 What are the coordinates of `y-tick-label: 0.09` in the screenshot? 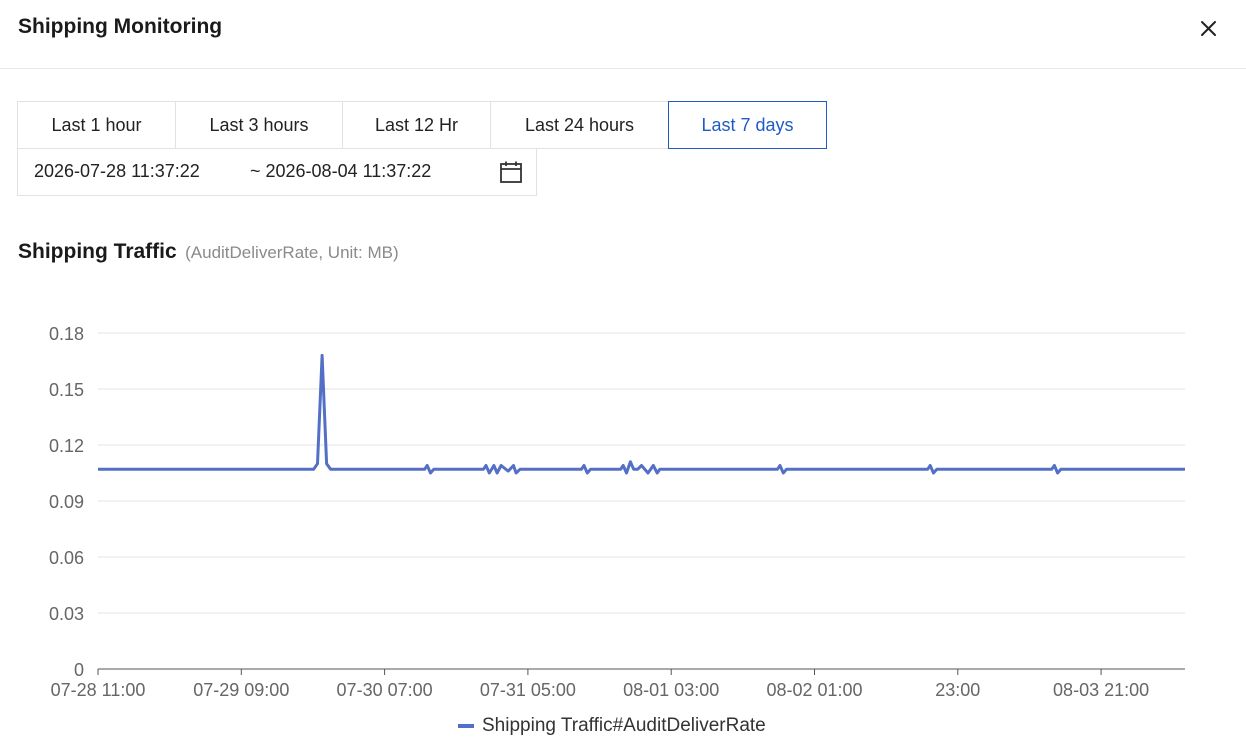 It's located at (66, 502).